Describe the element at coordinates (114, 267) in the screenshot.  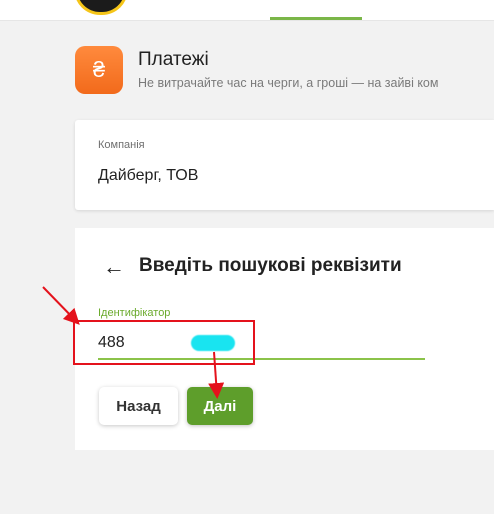
I see `arrow-left-icon: ←` at that location.